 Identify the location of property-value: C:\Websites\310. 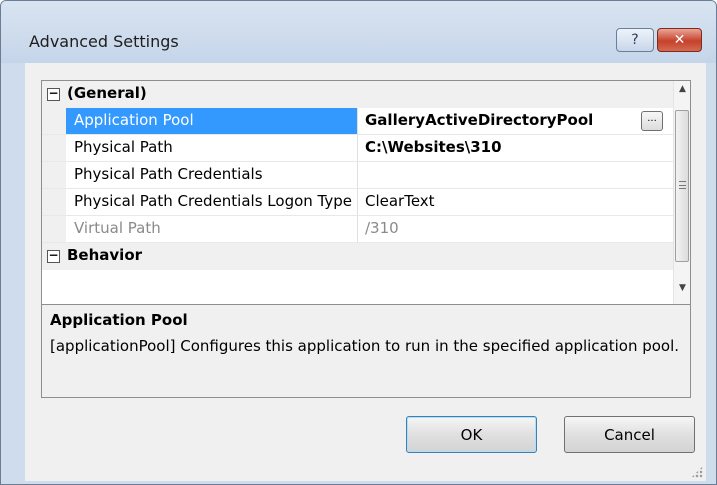
(516, 148).